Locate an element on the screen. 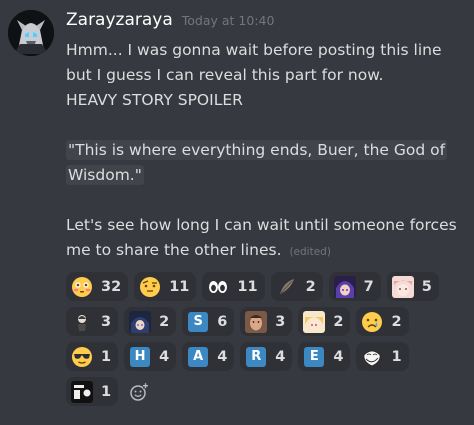 This screenshot has height=425, width=474. reaction-count: 32 is located at coordinates (111, 286).